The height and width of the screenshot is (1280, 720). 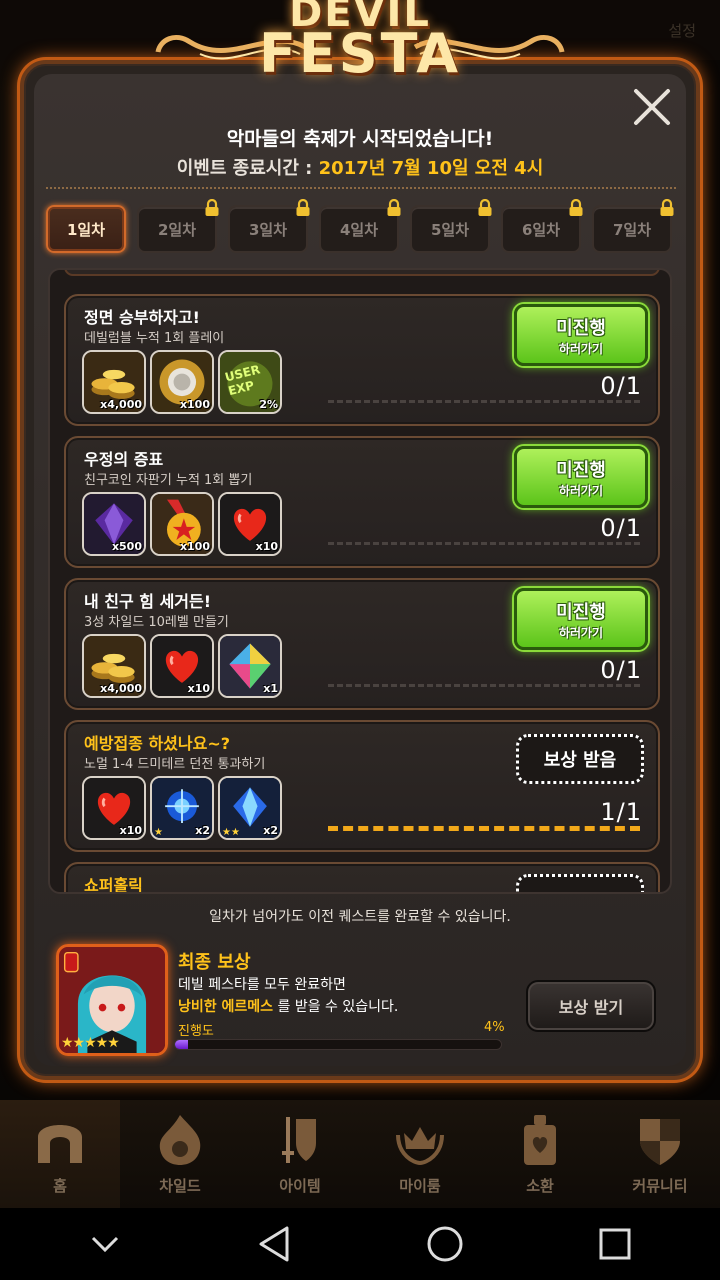 What do you see at coordinates (633, 226) in the screenshot?
I see `tab-day-7: 7일차` at bounding box center [633, 226].